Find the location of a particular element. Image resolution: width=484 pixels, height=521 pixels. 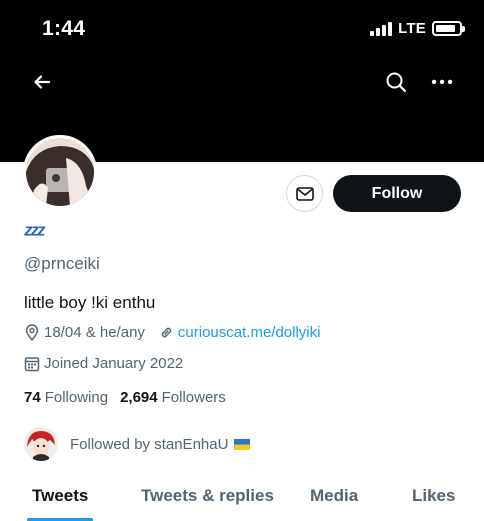

more-horizontal-icon is located at coordinates (442, 82).